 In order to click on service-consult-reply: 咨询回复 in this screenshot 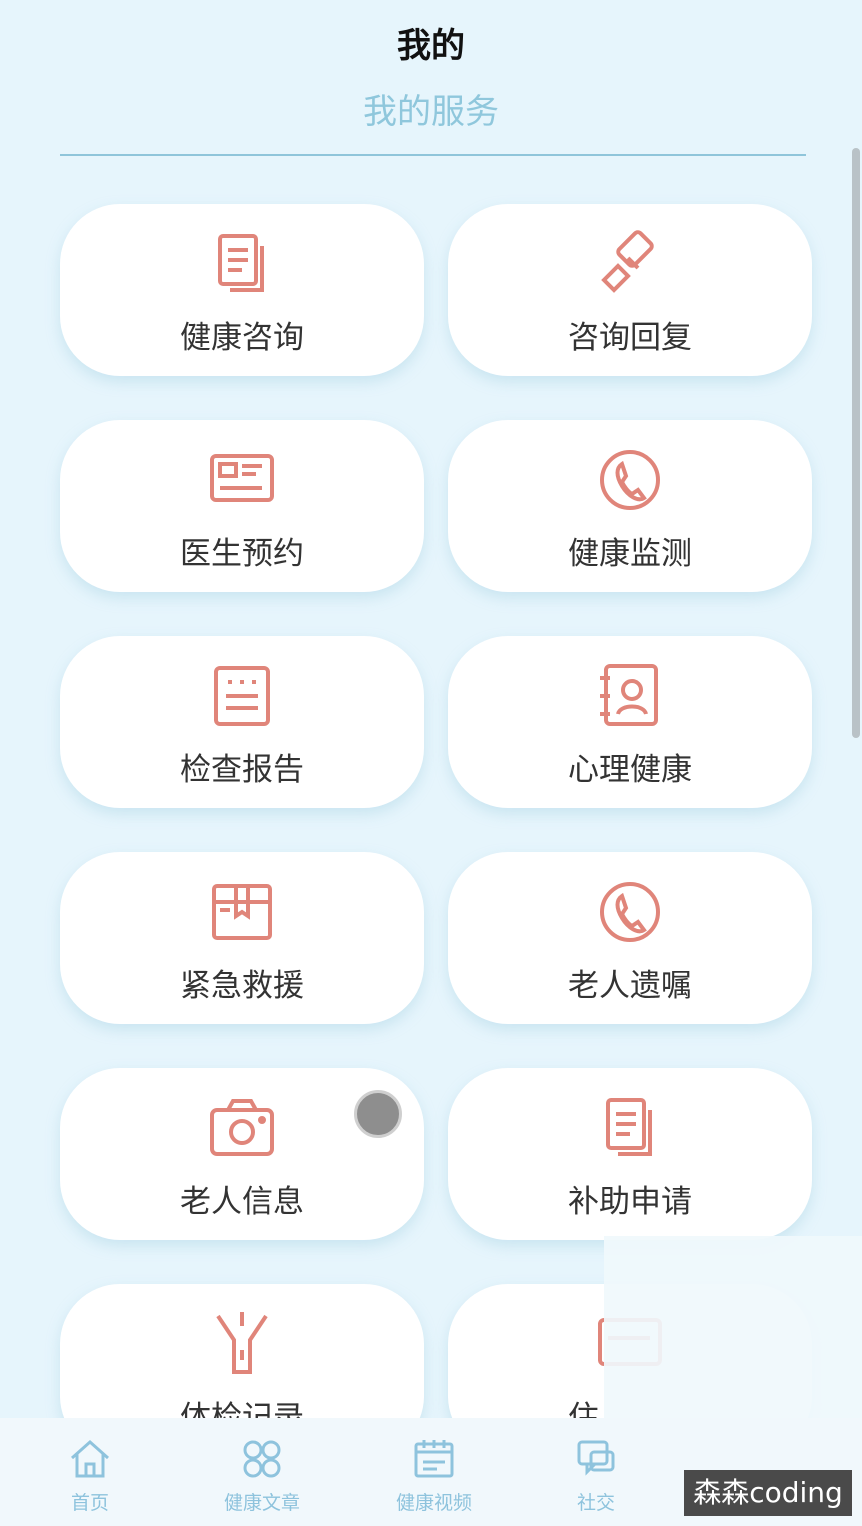, I will do `click(630, 290)`.